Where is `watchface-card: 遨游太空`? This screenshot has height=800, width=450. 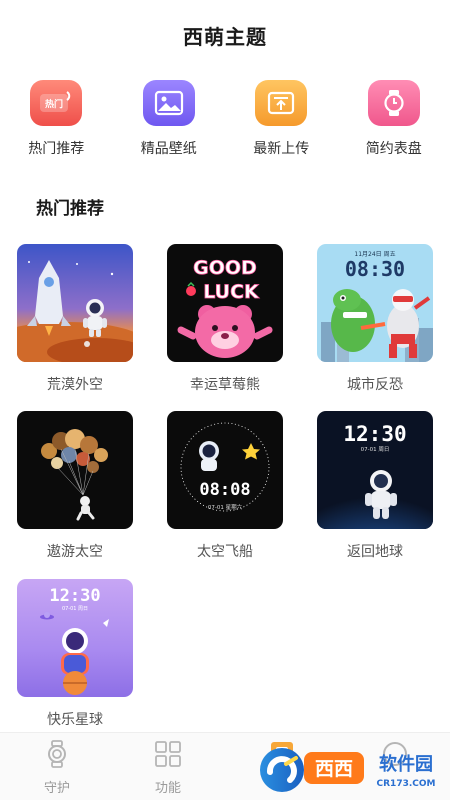 watchface-card: 遨游太空 is located at coordinates (75, 486).